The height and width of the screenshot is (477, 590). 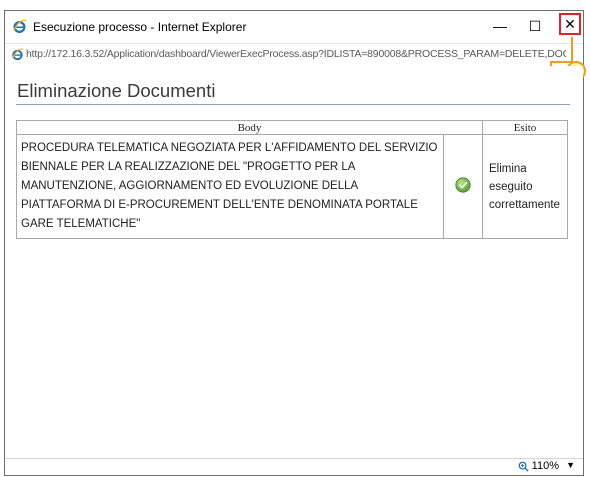 I want to click on minimize-icon: —, so click(x=500, y=26).